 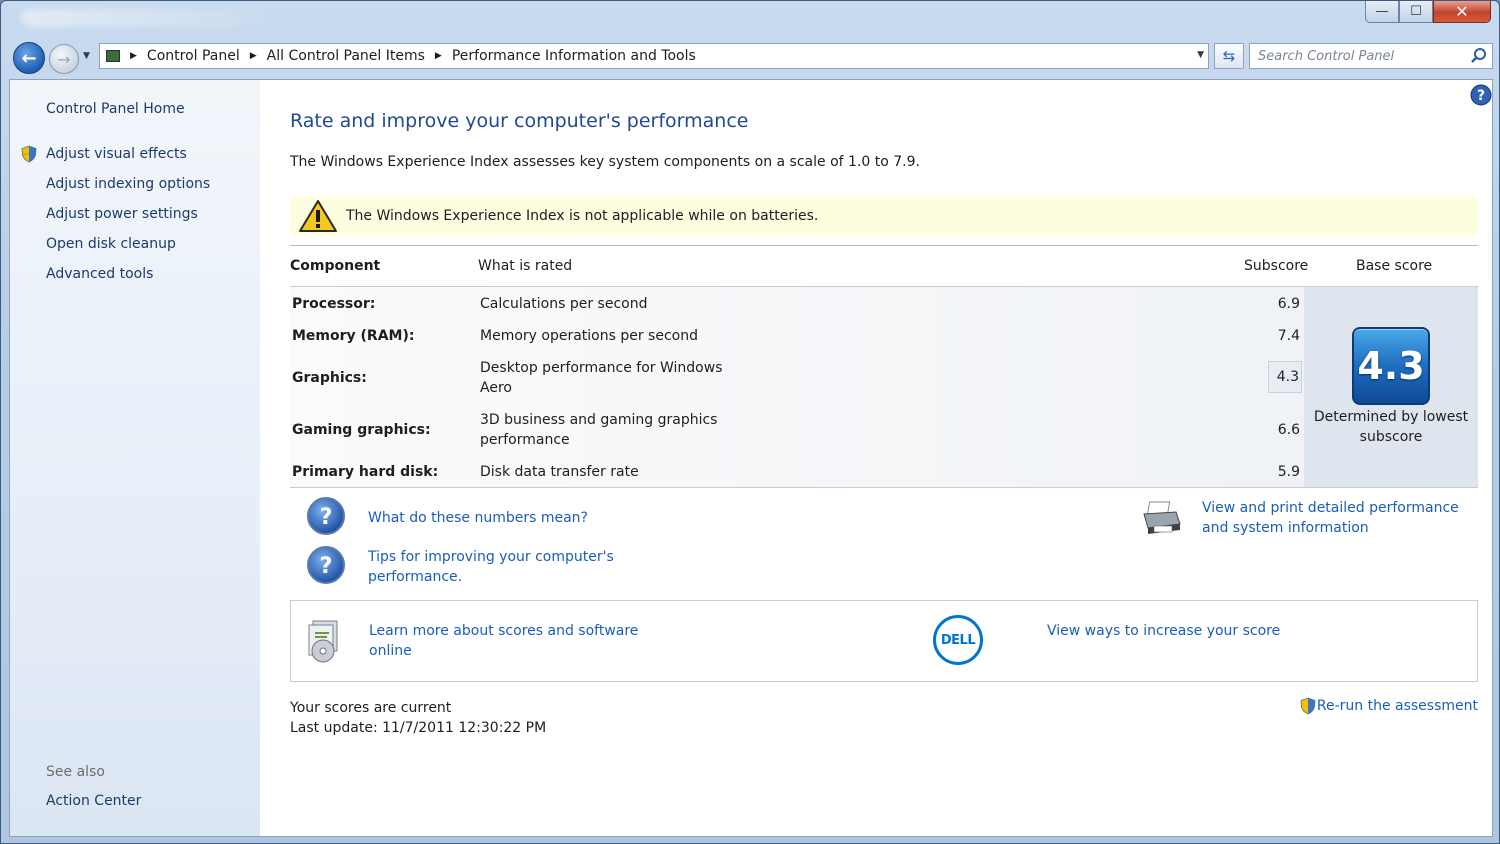 I want to click on link-what-do-numbers-mean: What do these numbers mean?, so click(x=478, y=518).